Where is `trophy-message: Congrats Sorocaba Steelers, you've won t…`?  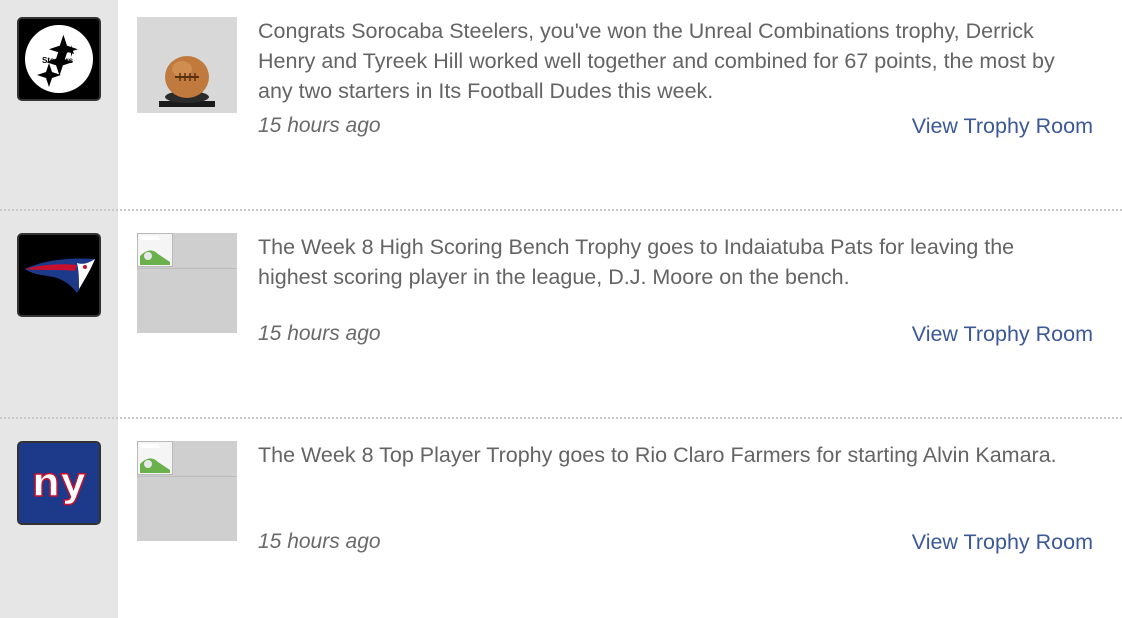
trophy-message: Congrats Sorocaba Steelers, you've won t… is located at coordinates (656, 61).